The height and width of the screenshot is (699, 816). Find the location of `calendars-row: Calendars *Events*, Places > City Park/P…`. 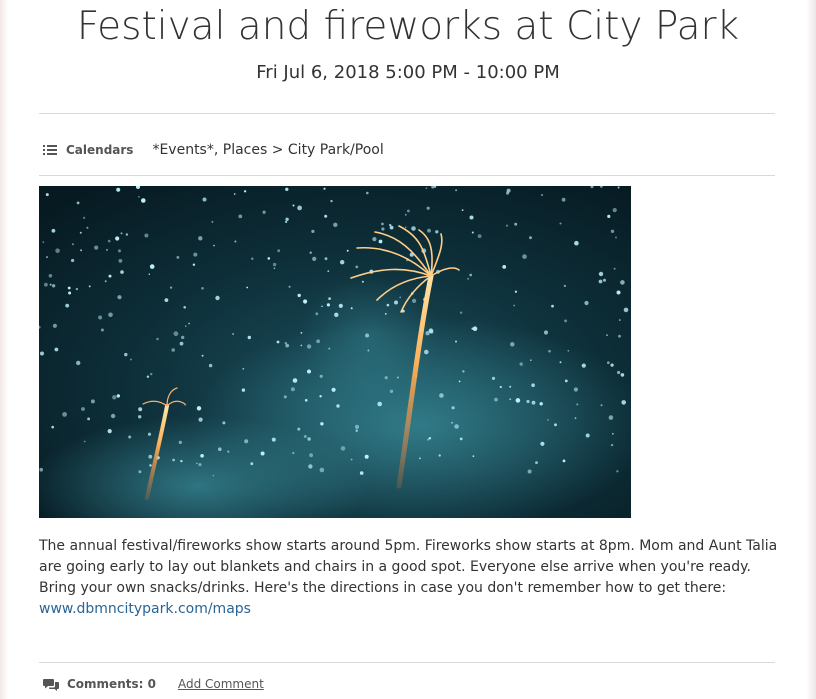

calendars-row: Calendars *Events*, Places > City Park/P… is located at coordinates (213, 150).